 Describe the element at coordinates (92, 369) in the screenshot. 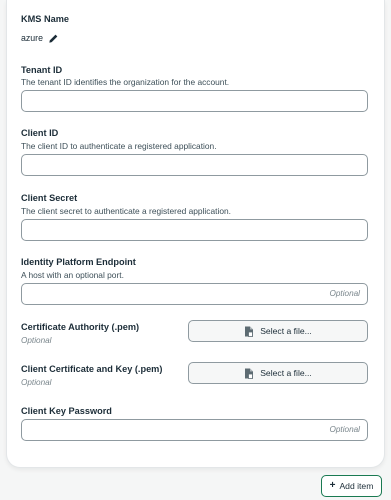

I see `client-cert-label: Client Certificate and Key (.pem)` at that location.